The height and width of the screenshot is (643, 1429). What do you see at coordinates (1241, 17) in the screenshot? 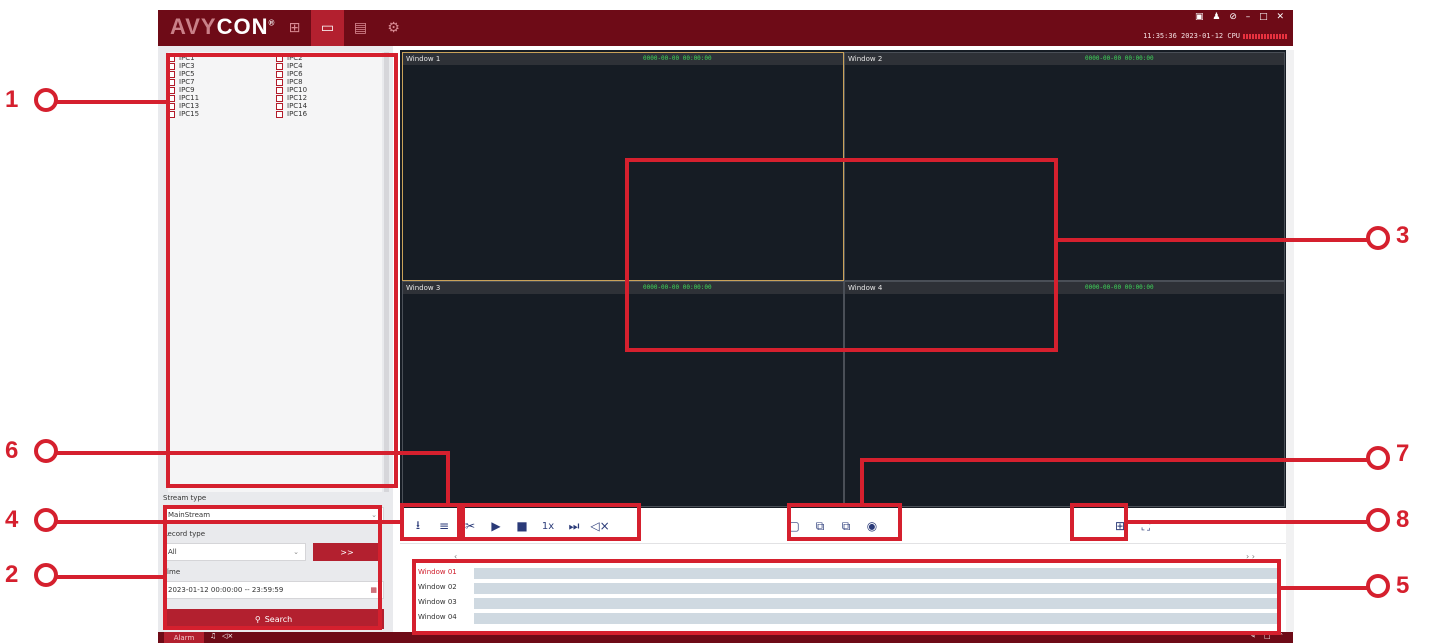
I see `window-controls: ▣ ♟ ⊘ – □ ✕` at bounding box center [1241, 17].